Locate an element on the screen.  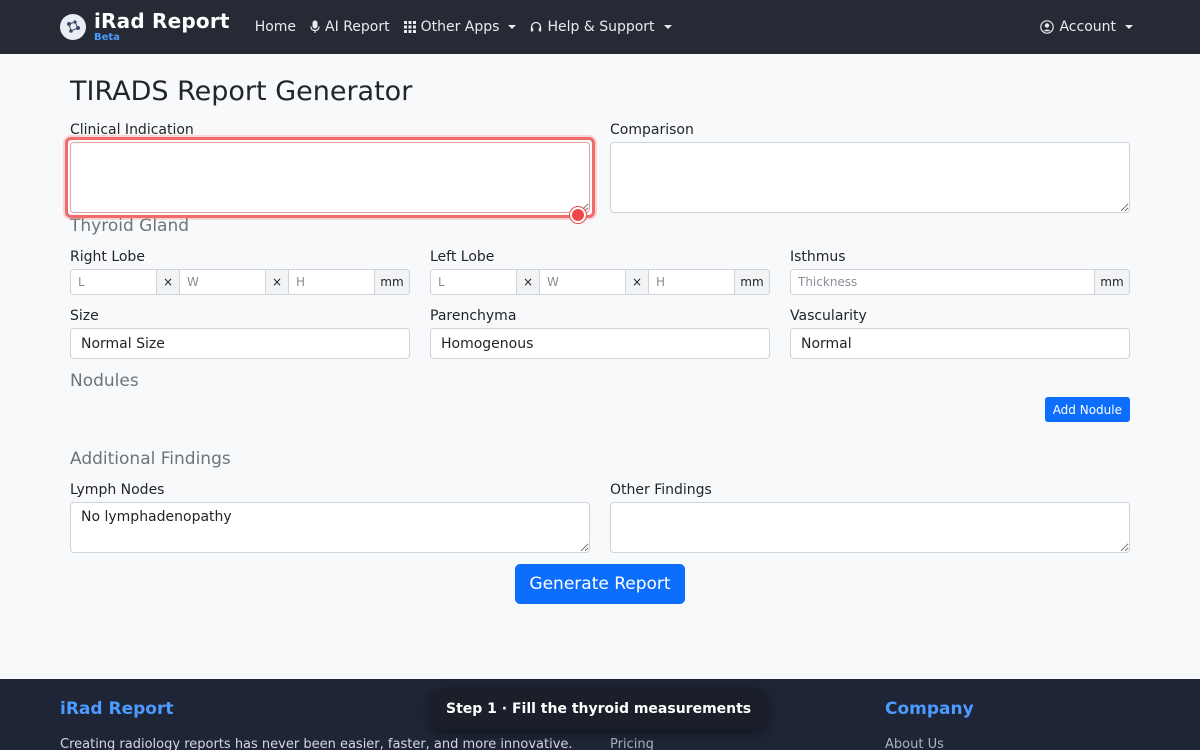
nav-ai-report: AI Report is located at coordinates (350, 27).